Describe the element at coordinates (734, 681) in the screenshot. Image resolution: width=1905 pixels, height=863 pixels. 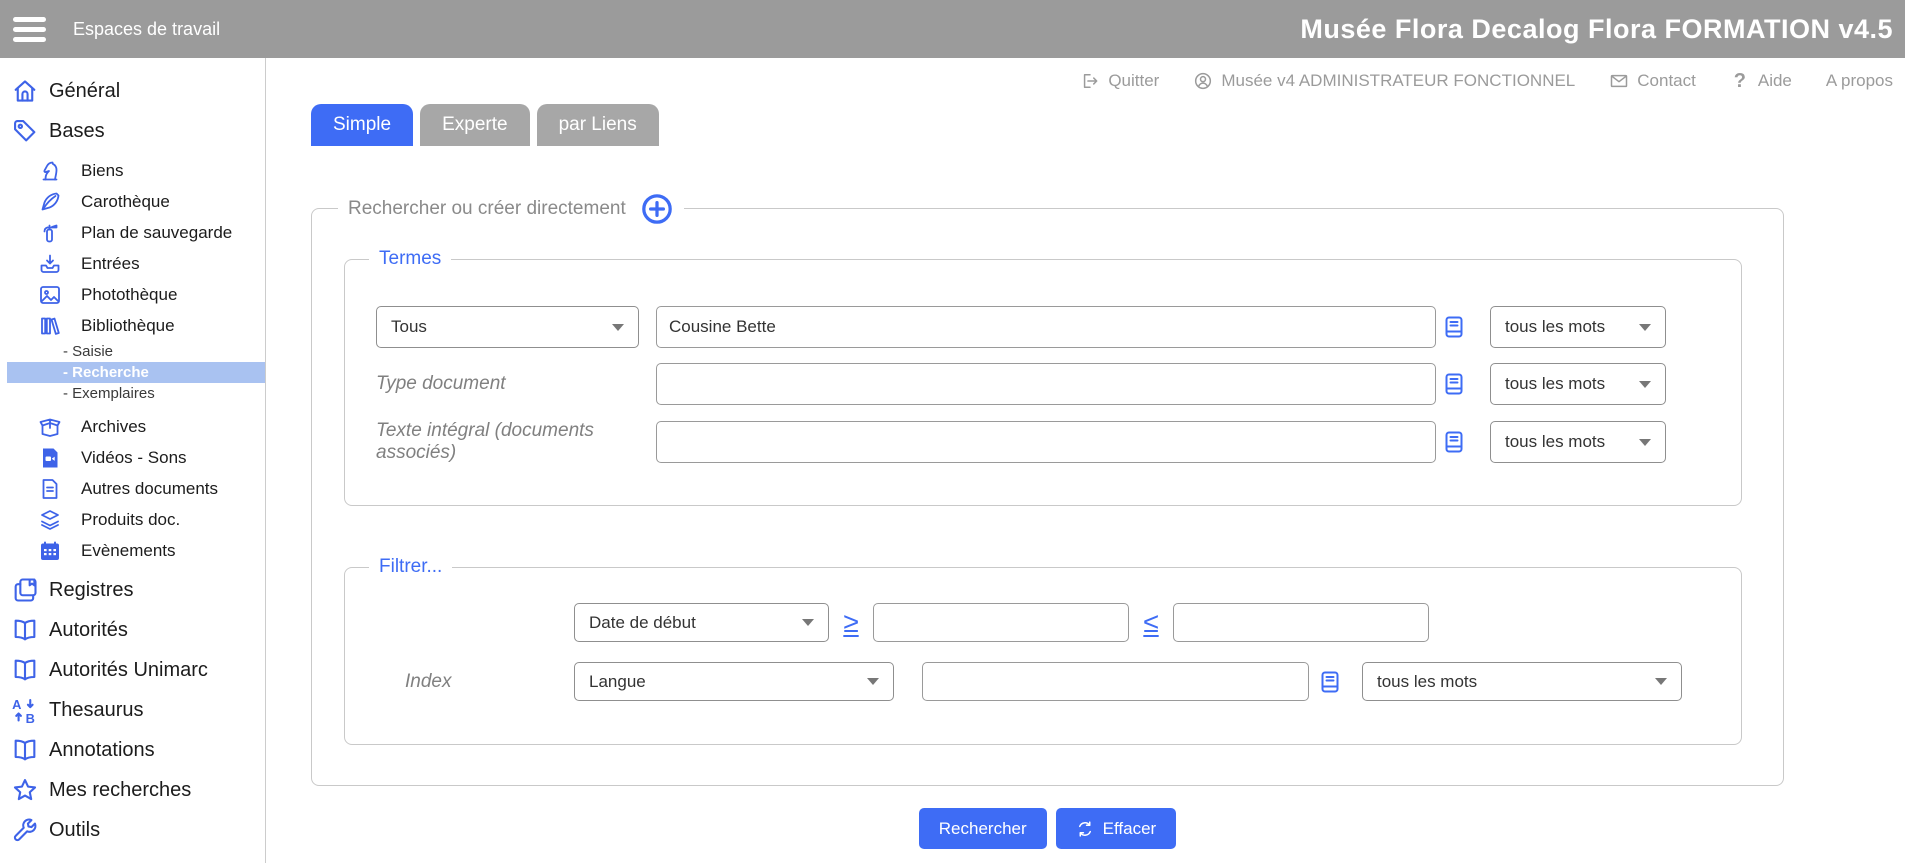
I see `index-field-select: Langue` at that location.